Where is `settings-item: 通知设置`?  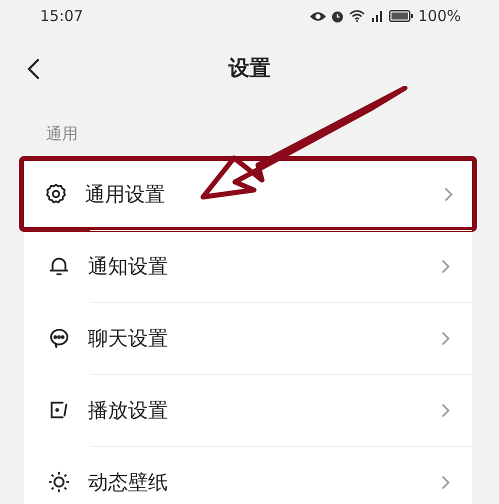
settings-item: 通知设置 is located at coordinates (248, 266).